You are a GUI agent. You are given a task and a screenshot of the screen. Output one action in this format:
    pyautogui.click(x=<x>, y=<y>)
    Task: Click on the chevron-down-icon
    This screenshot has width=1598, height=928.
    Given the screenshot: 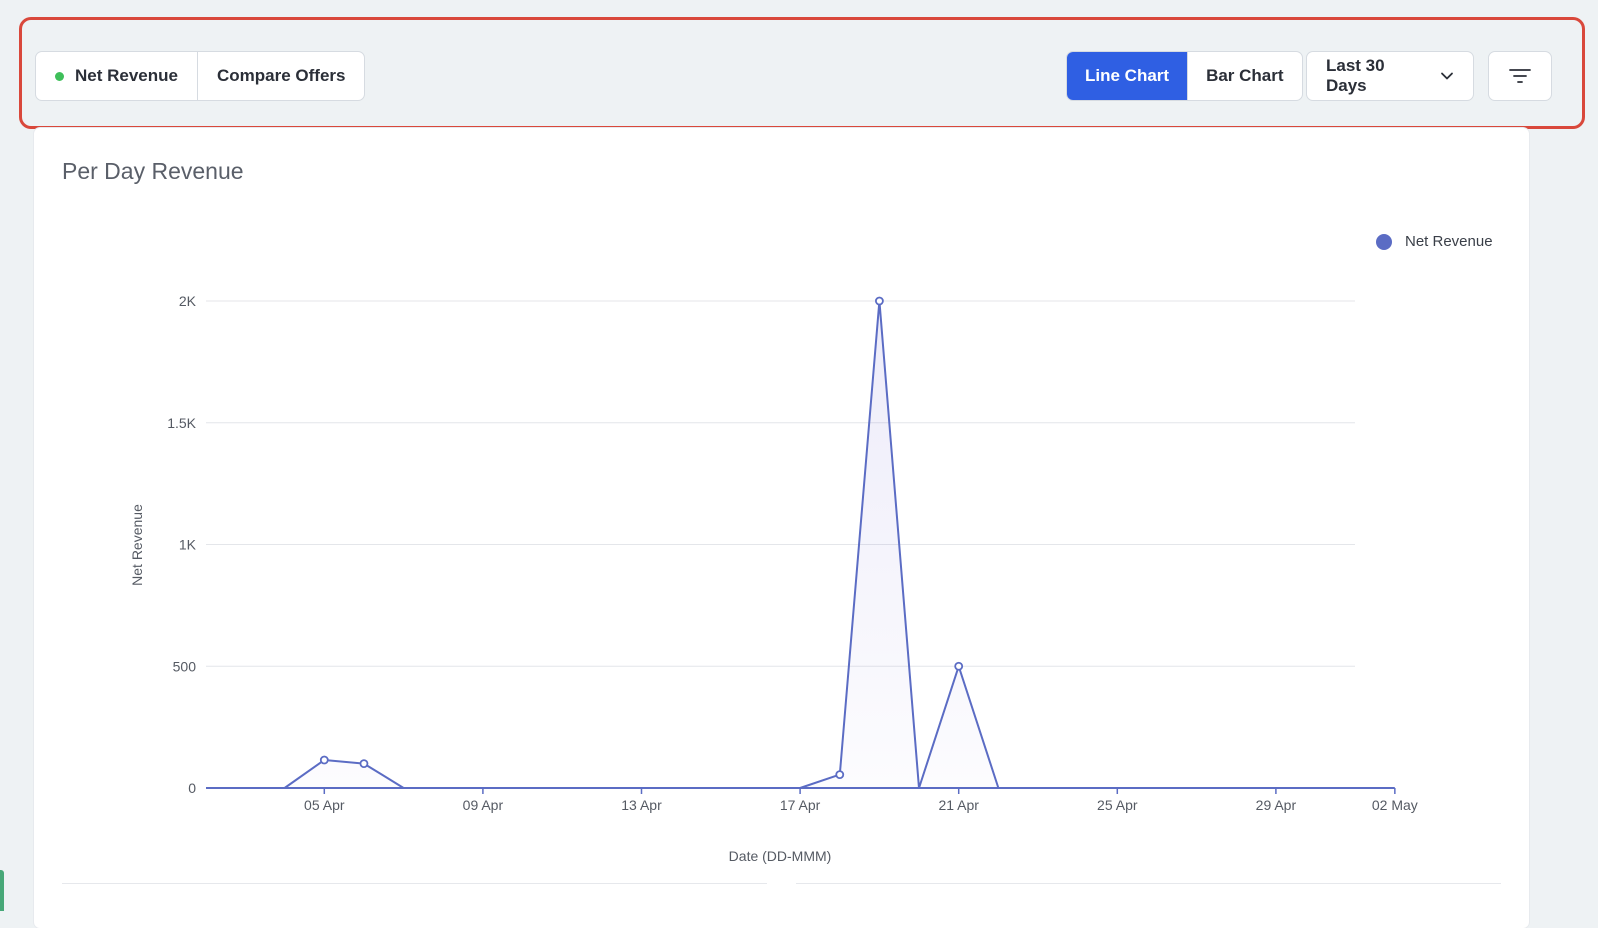 What is the action you would take?
    pyautogui.click(x=1447, y=76)
    